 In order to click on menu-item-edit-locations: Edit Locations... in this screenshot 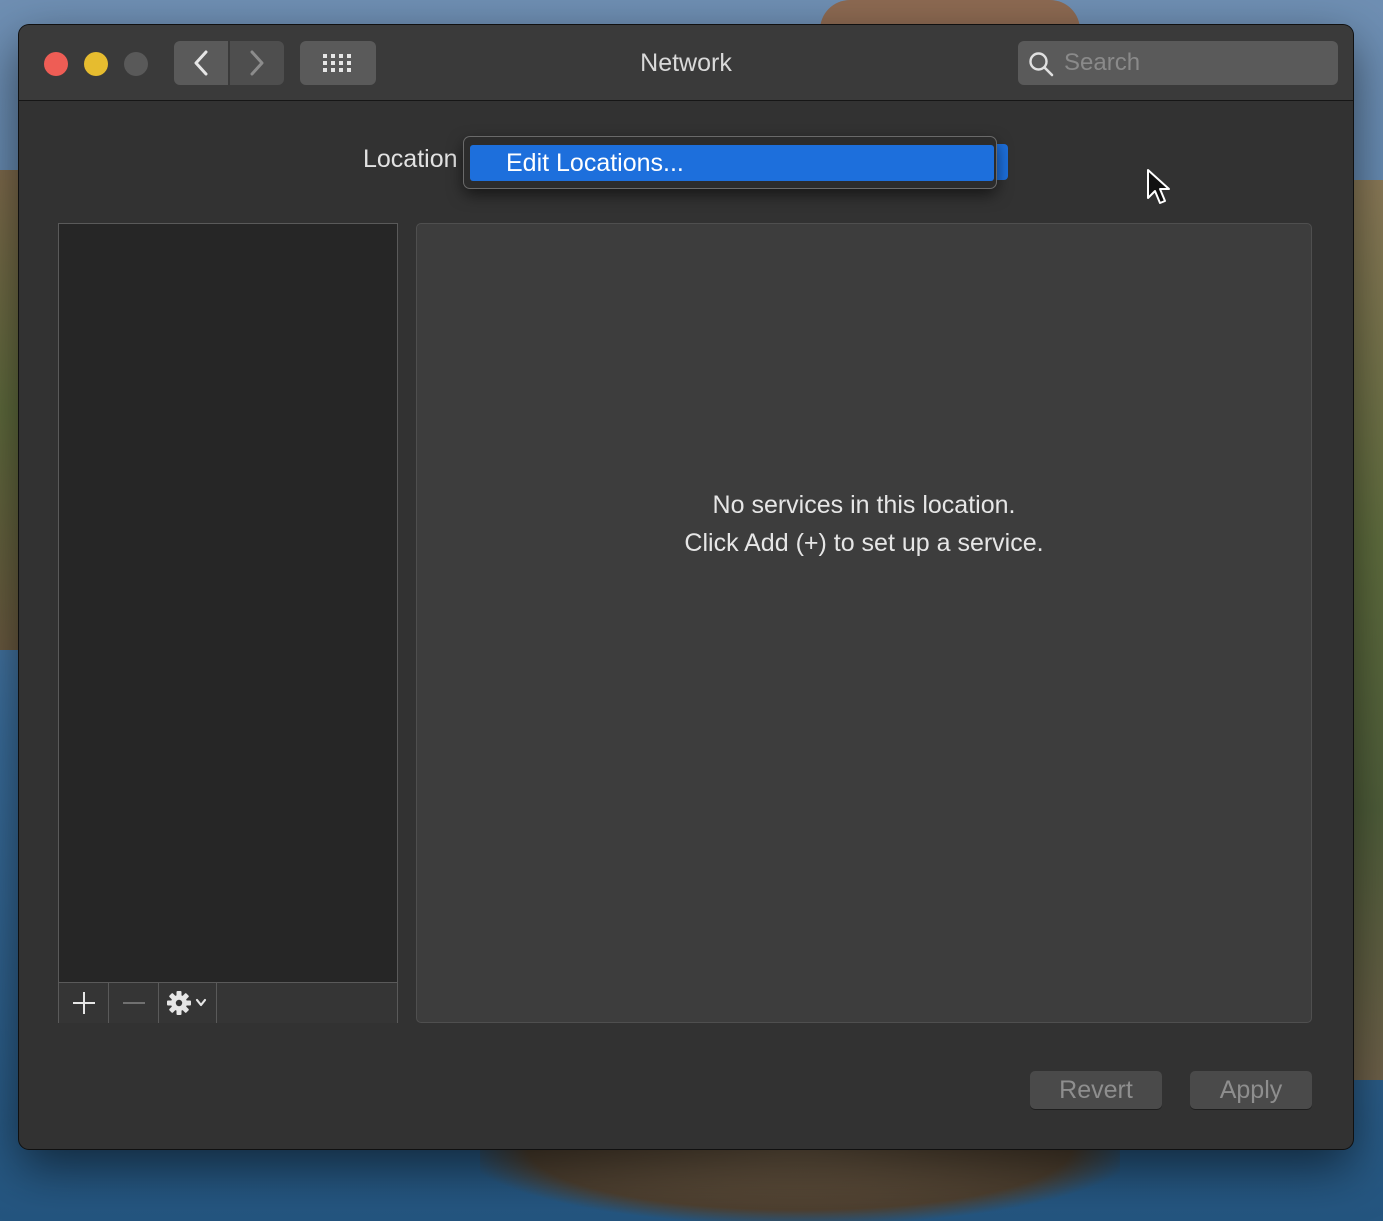, I will do `click(732, 163)`.